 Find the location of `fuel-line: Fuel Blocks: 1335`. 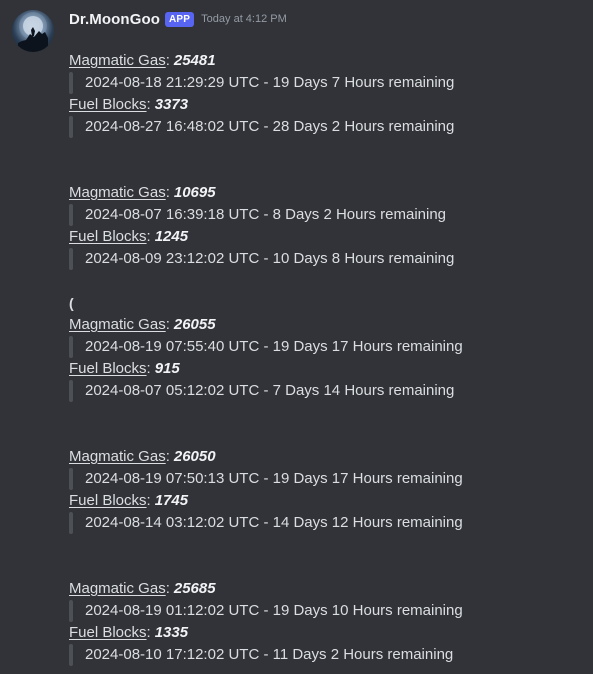

fuel-line: Fuel Blocks: 1335 is located at coordinates (326, 633).